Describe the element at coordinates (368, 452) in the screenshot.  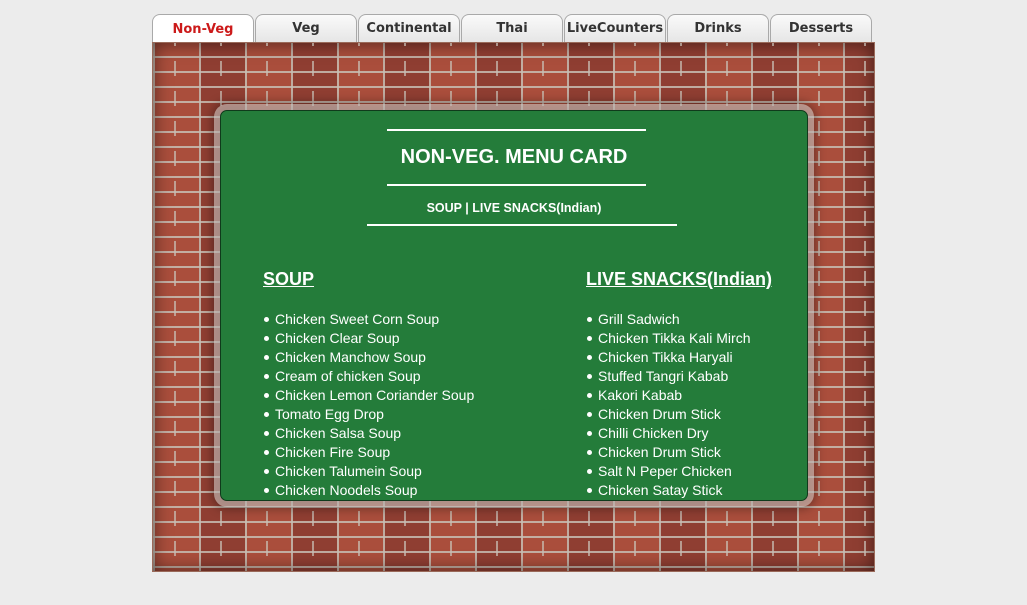
I see `list-item: Chicken Fire Soup` at that location.